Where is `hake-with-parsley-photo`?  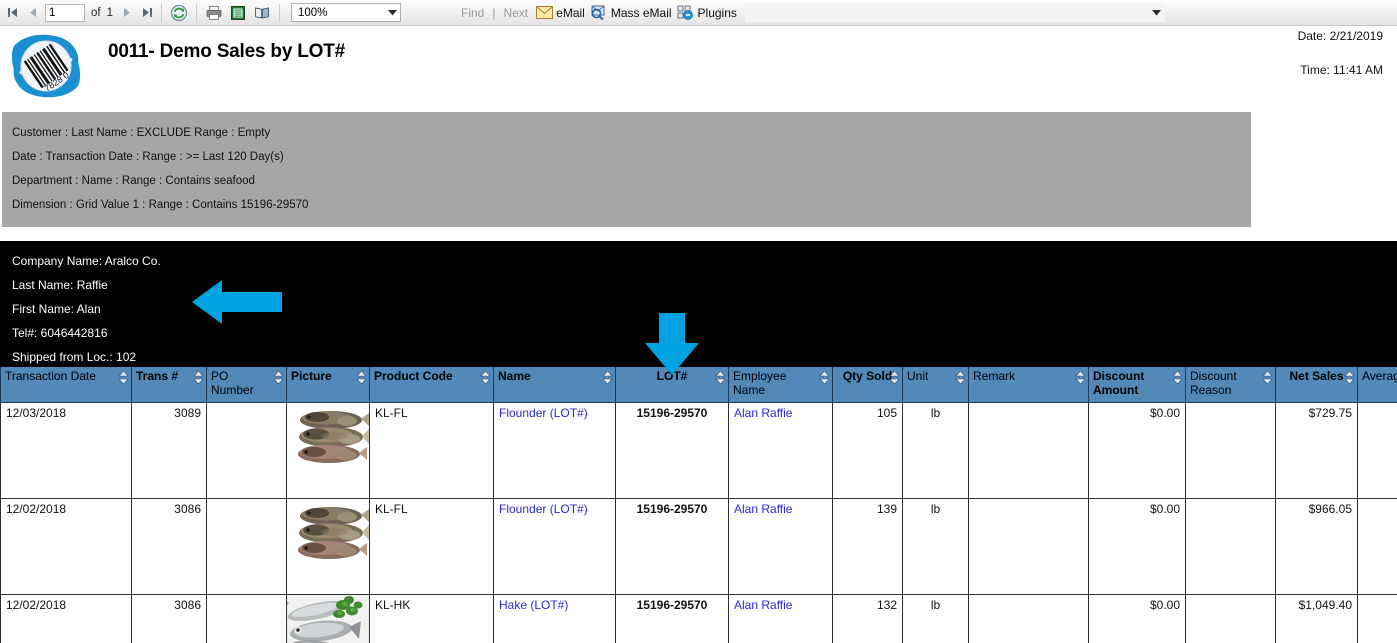
hake-with-parsley-photo is located at coordinates (328, 618).